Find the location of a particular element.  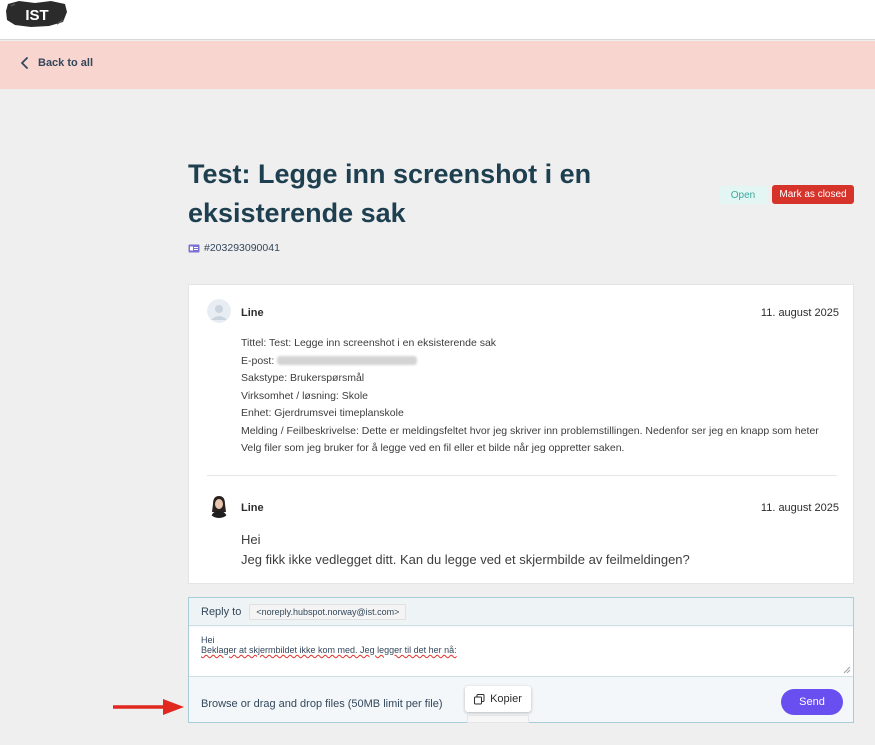

field-unit: Enhet: Gjerdrumsvei timeplanskole is located at coordinates (322, 413).